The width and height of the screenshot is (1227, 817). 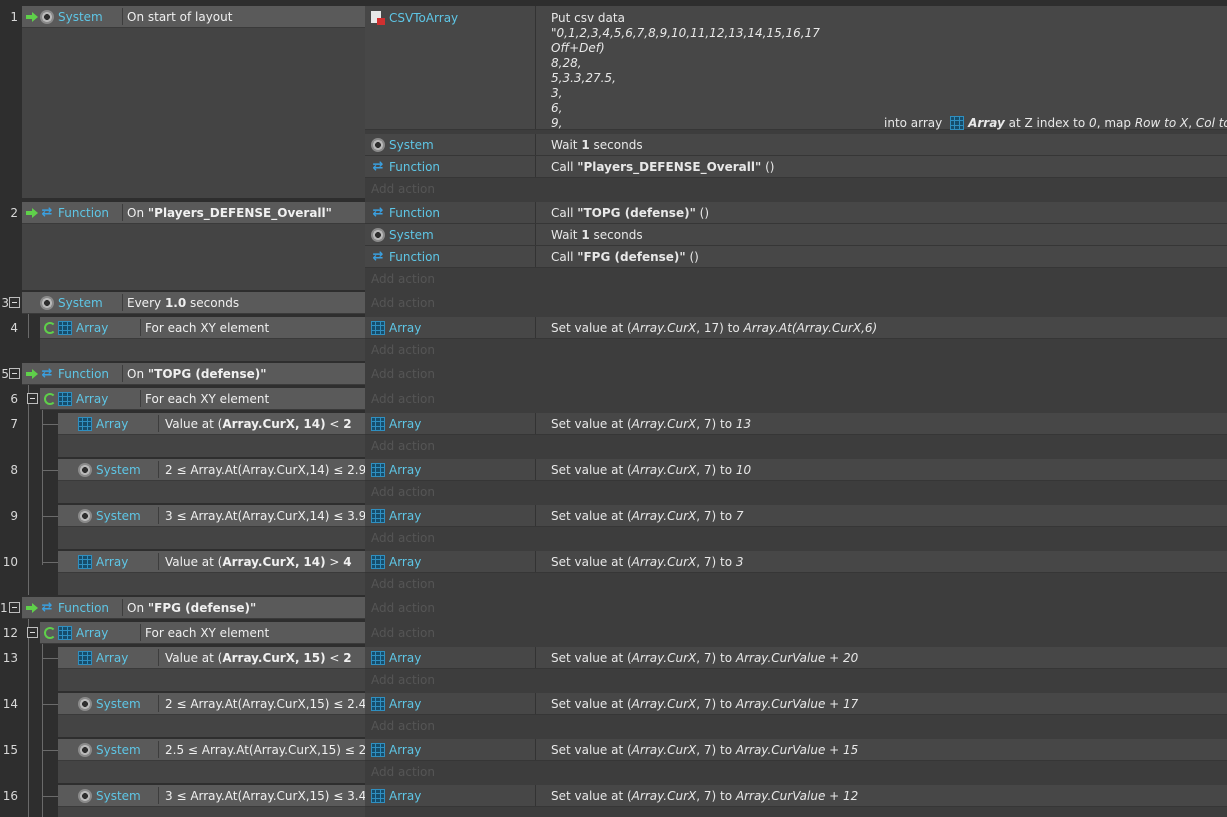 What do you see at coordinates (578, 48) in the screenshot?
I see `csv-line: Off+Def)` at bounding box center [578, 48].